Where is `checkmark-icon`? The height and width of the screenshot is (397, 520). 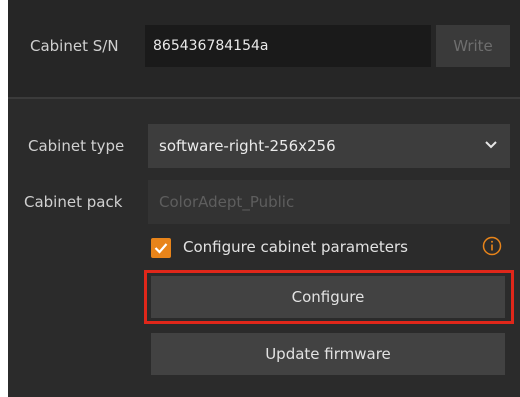
checkmark-icon is located at coordinates (161, 248).